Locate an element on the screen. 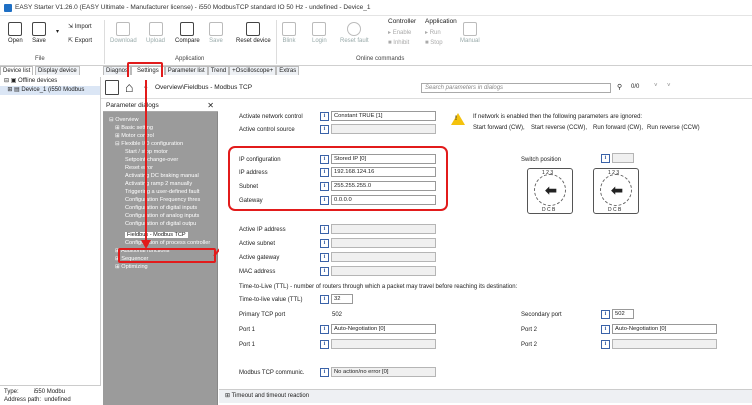 The image size is (752, 405). search-count: 0/0 is located at coordinates (635, 87).